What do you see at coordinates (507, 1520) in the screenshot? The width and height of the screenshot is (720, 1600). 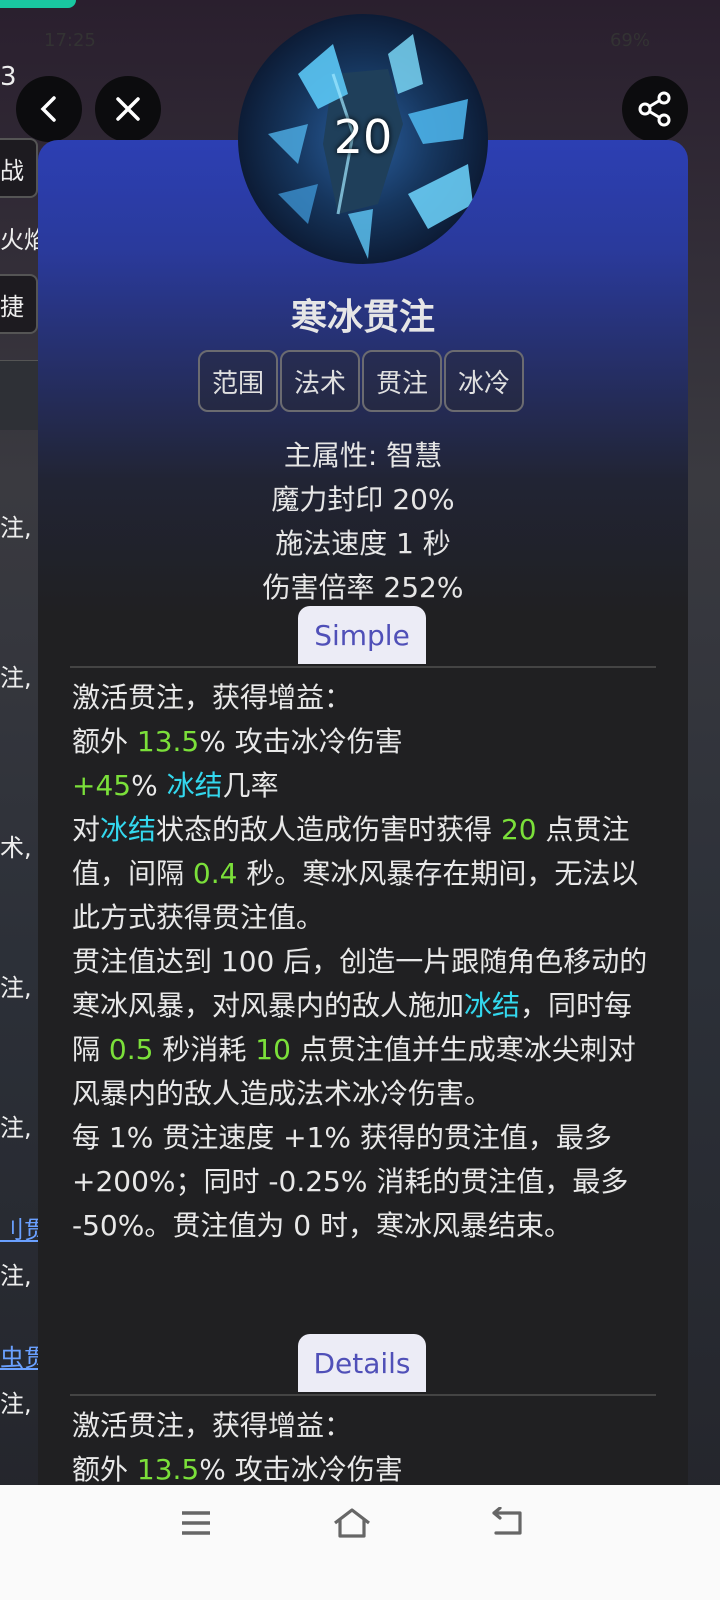 I see `back-icon` at bounding box center [507, 1520].